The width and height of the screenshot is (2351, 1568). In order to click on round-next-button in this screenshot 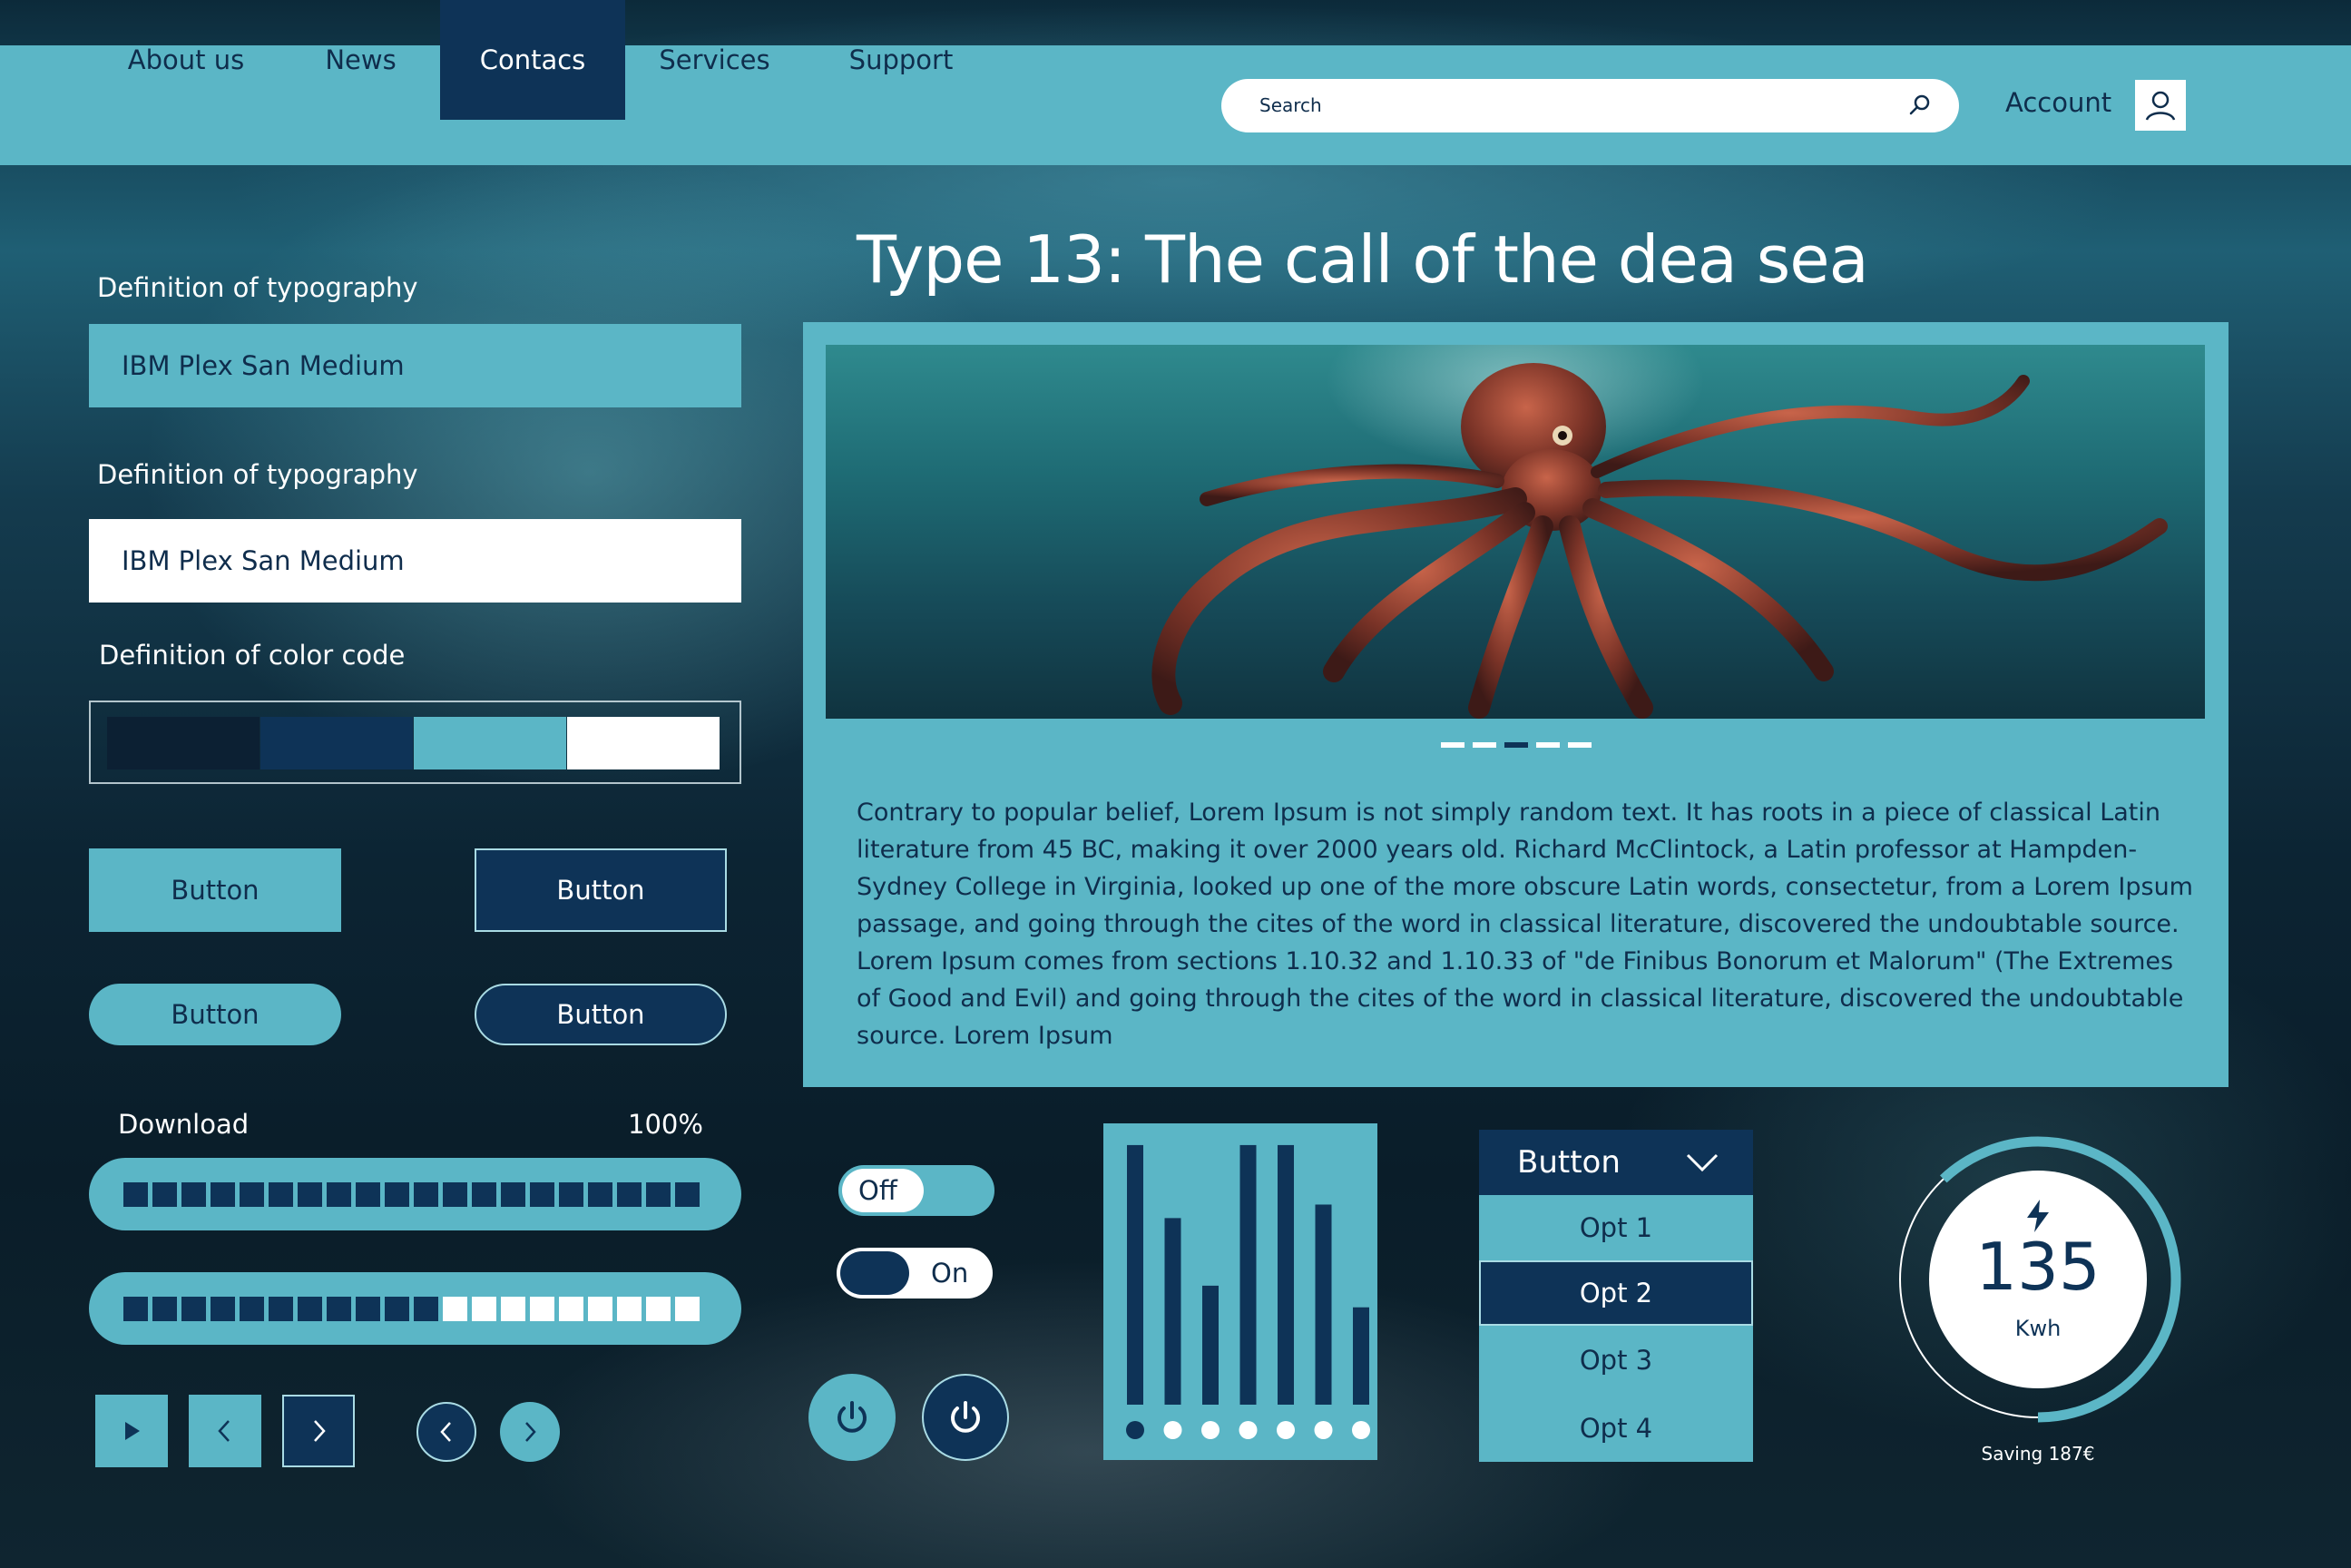, I will do `click(530, 1432)`.